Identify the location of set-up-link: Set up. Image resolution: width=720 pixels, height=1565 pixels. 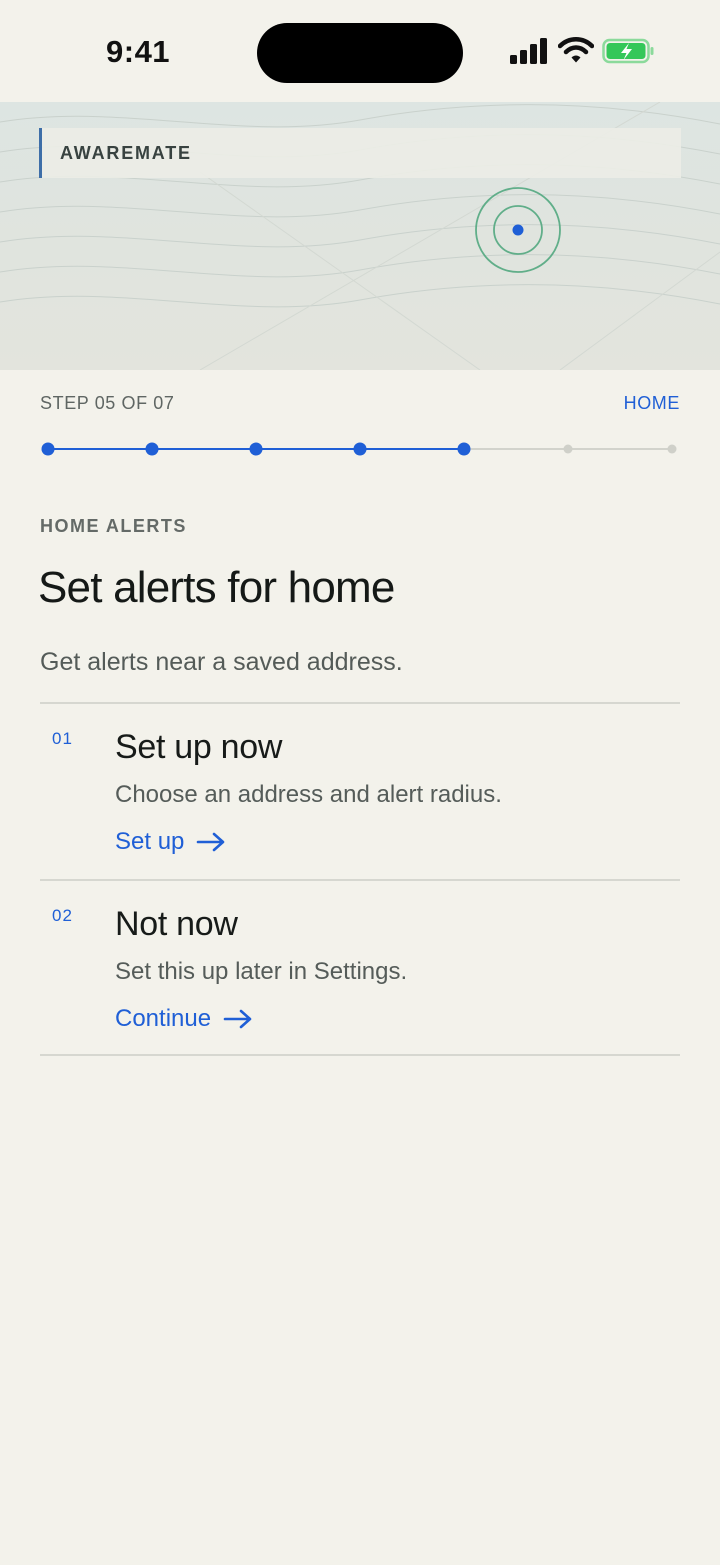
(170, 842).